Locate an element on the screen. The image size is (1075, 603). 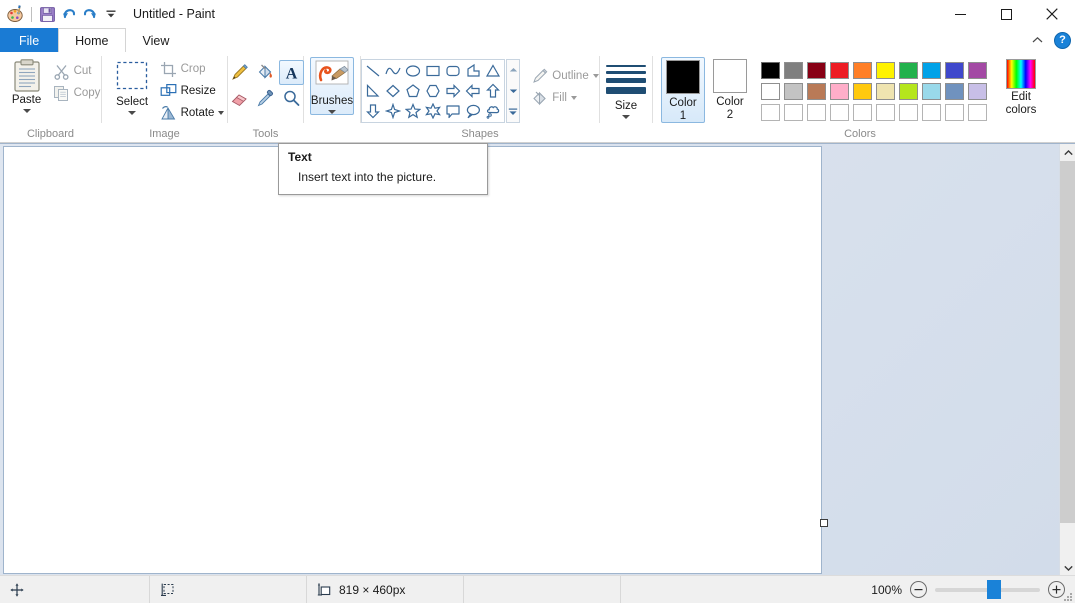
size-button: Size is located at coordinates (626, 88).